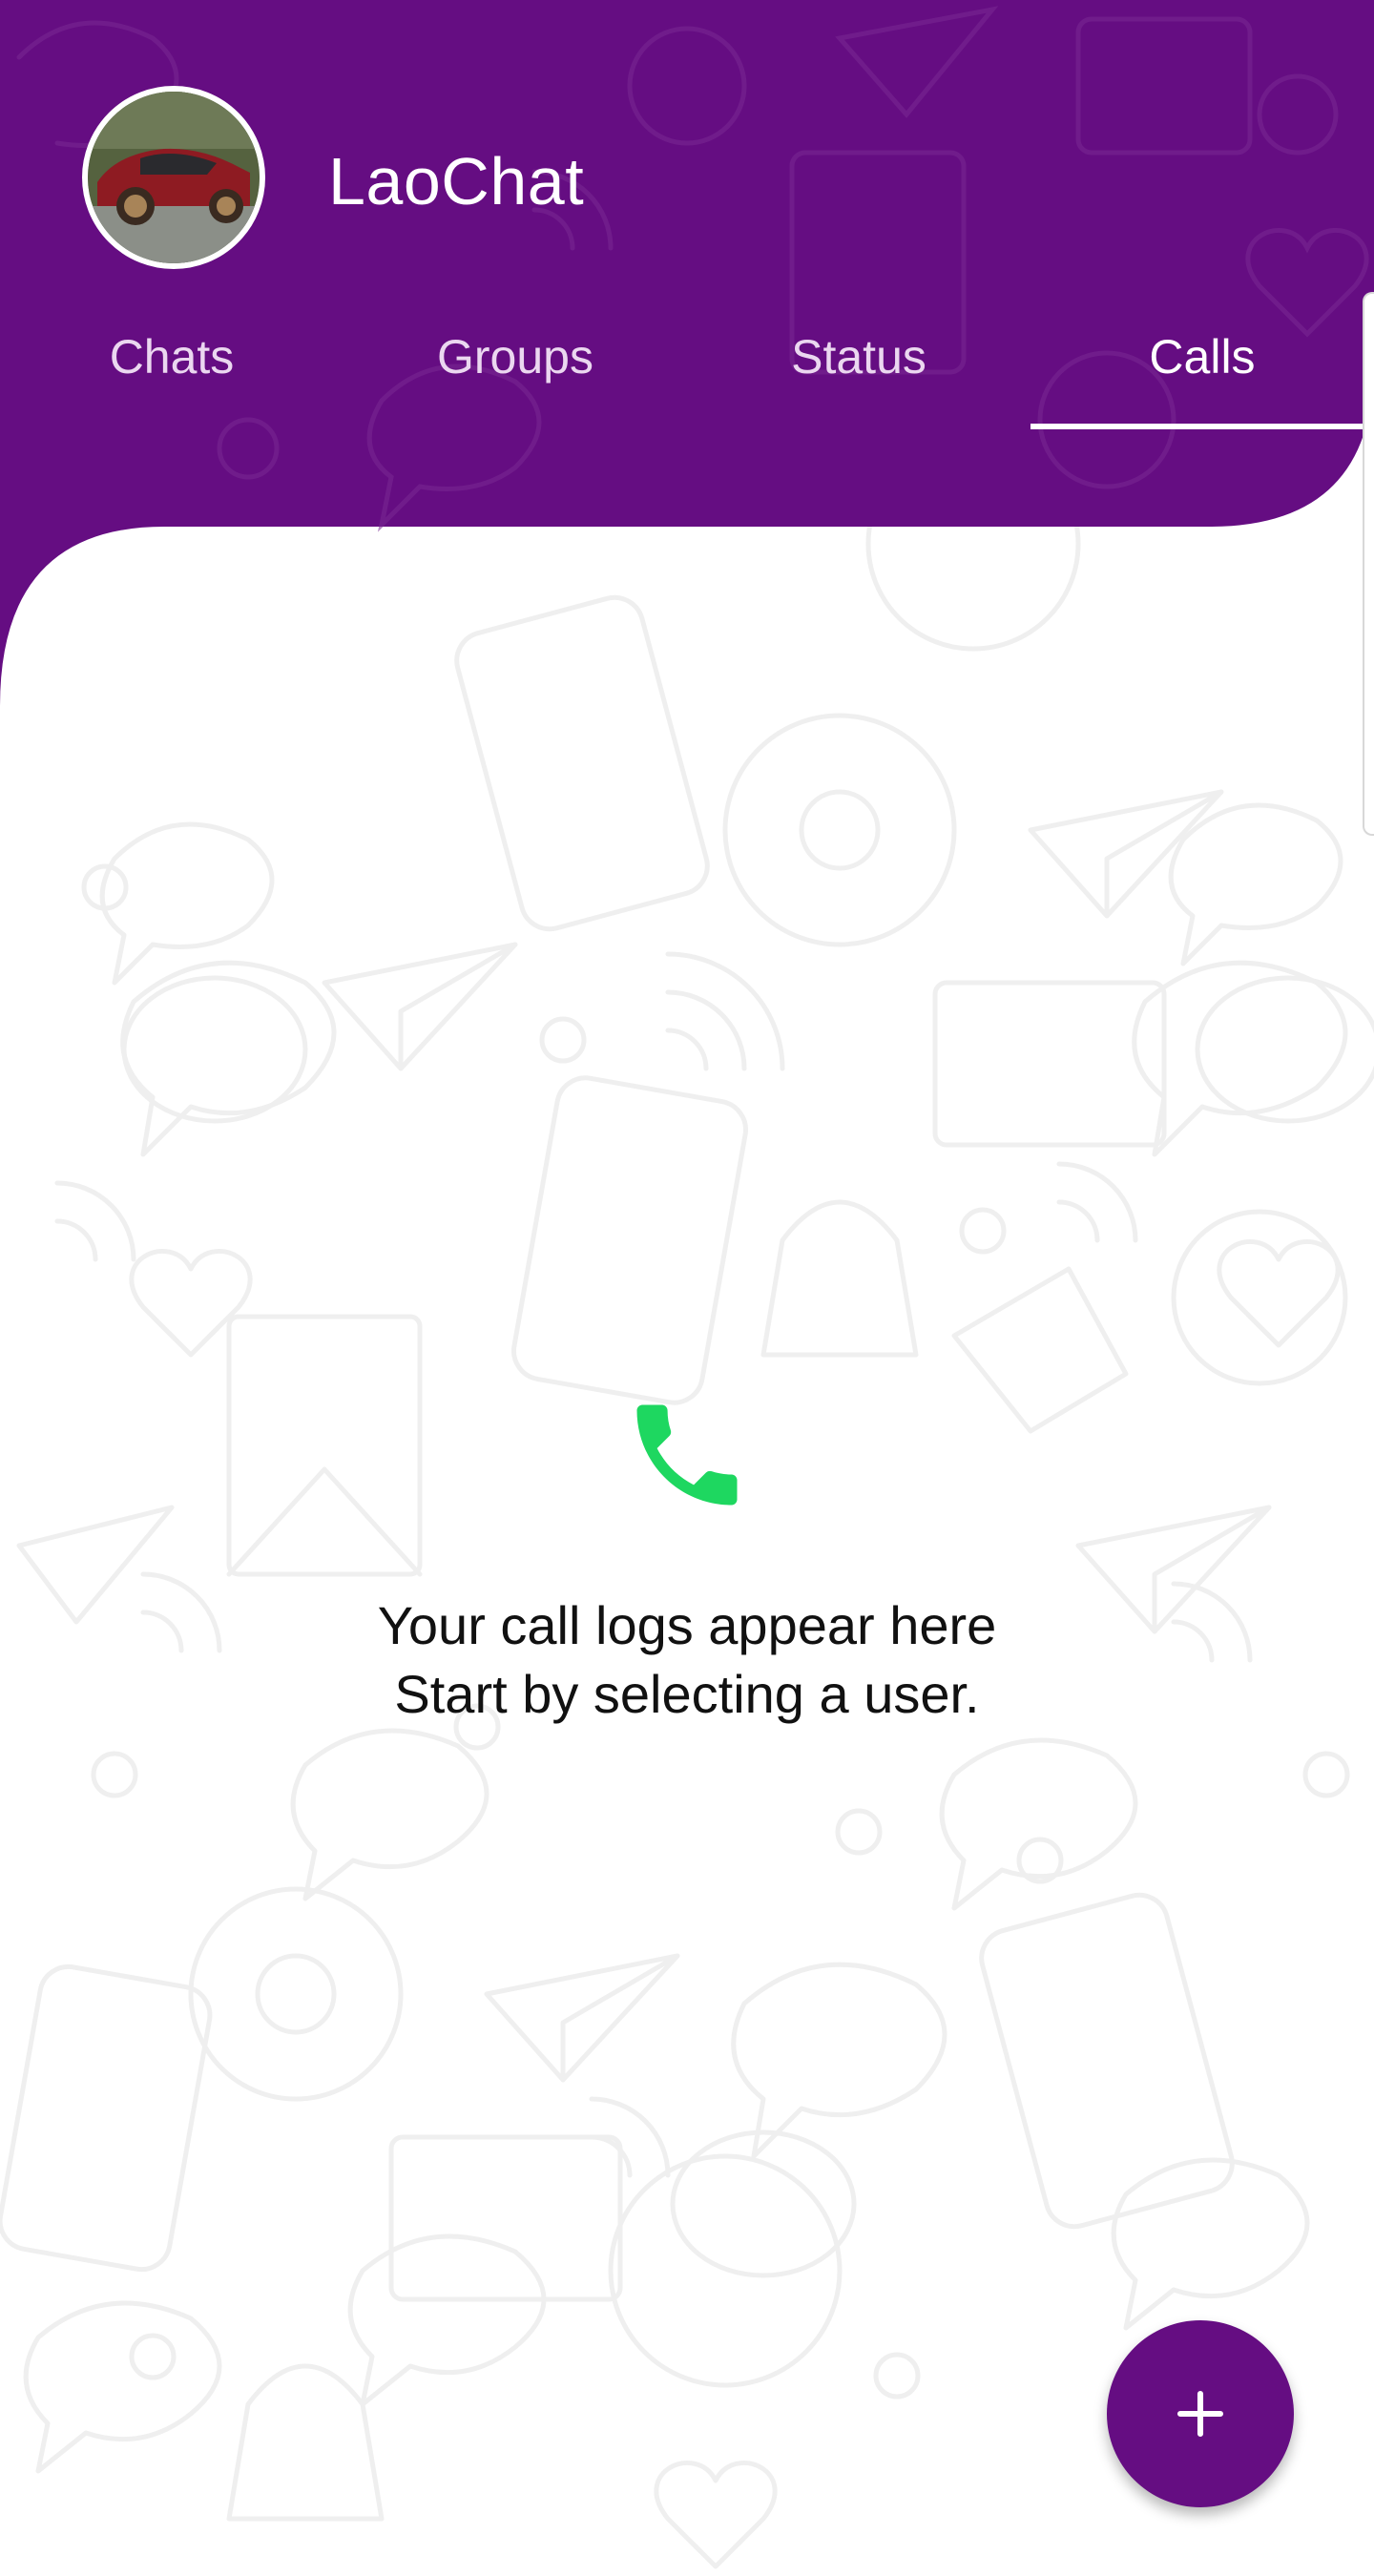 The image size is (1374, 2576). What do you see at coordinates (858, 372) in the screenshot?
I see `tab-status: Status` at bounding box center [858, 372].